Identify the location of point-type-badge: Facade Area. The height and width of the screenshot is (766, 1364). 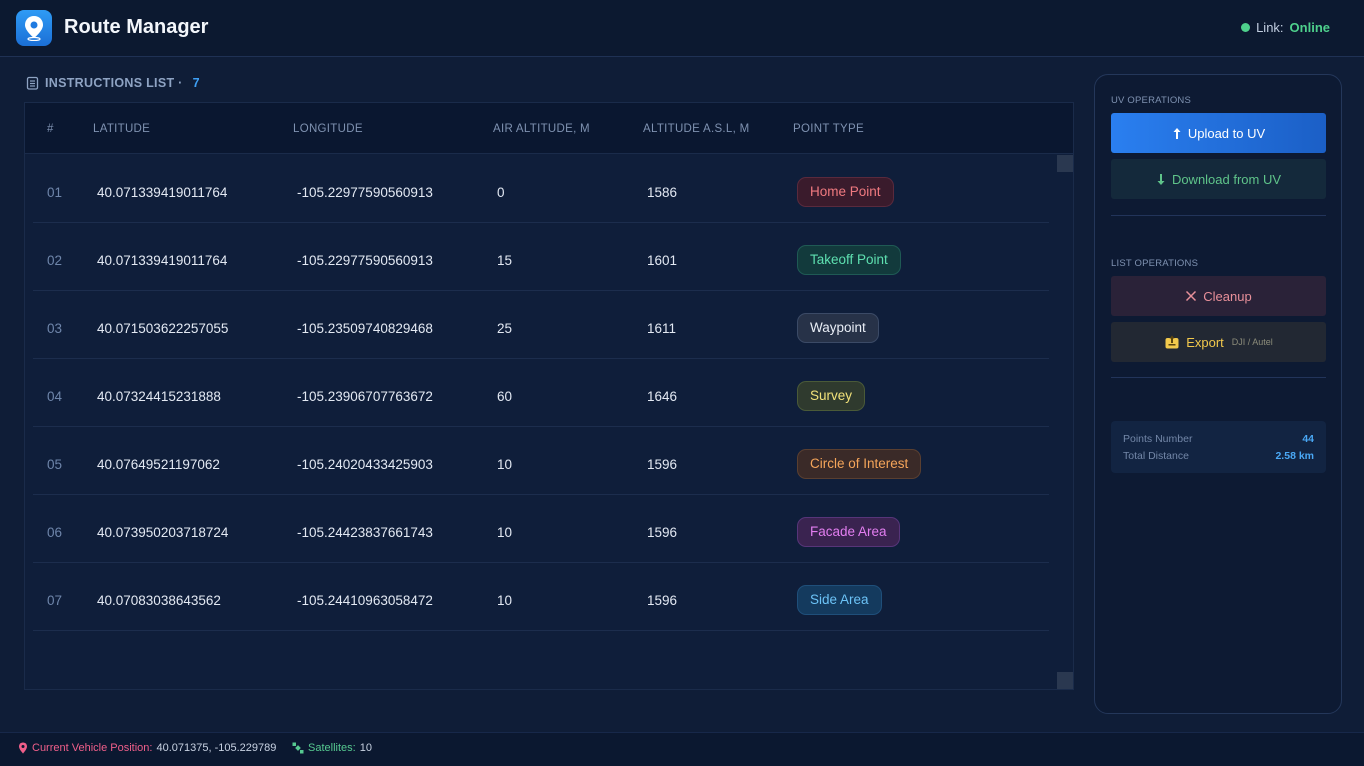
(848, 532).